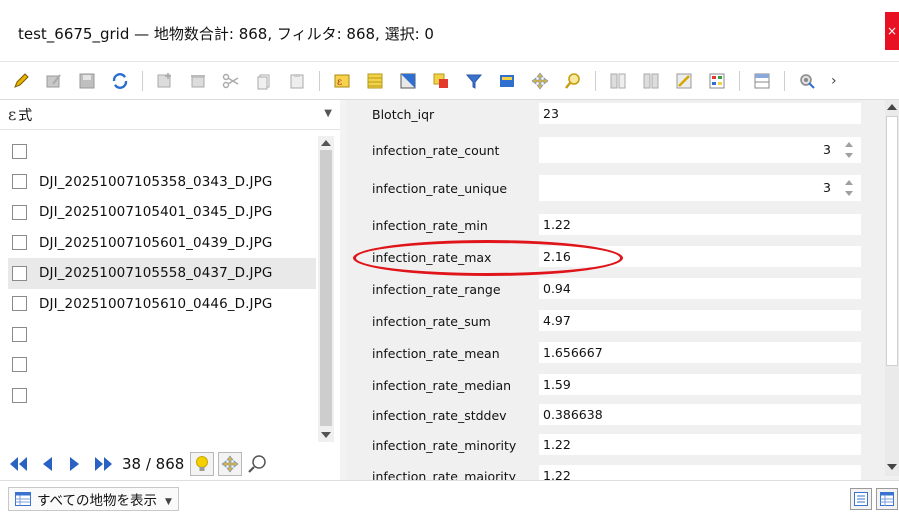 This screenshot has width=899, height=514. I want to click on toolbar-overflow-button: ›, so click(834, 81).